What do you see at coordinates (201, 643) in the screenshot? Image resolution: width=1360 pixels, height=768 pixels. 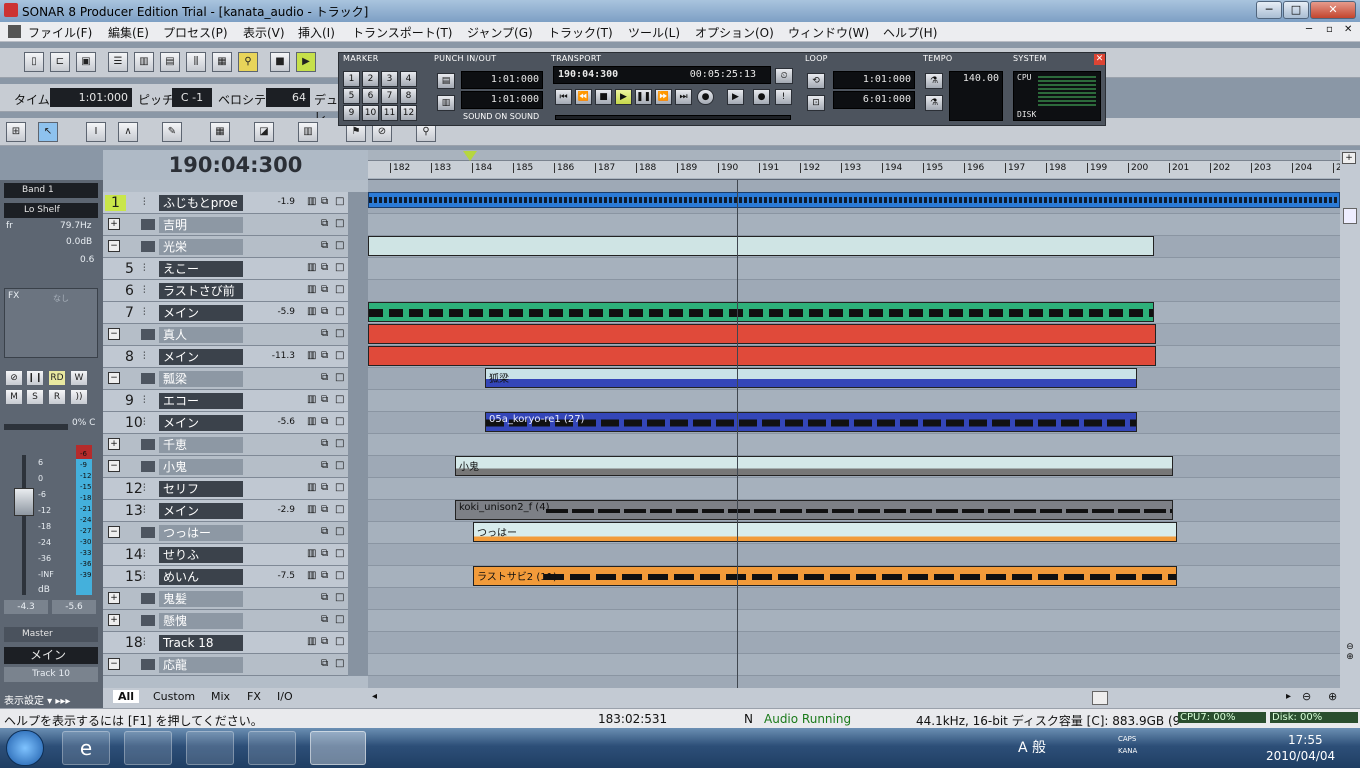 I see `track-name: Track 18` at bounding box center [201, 643].